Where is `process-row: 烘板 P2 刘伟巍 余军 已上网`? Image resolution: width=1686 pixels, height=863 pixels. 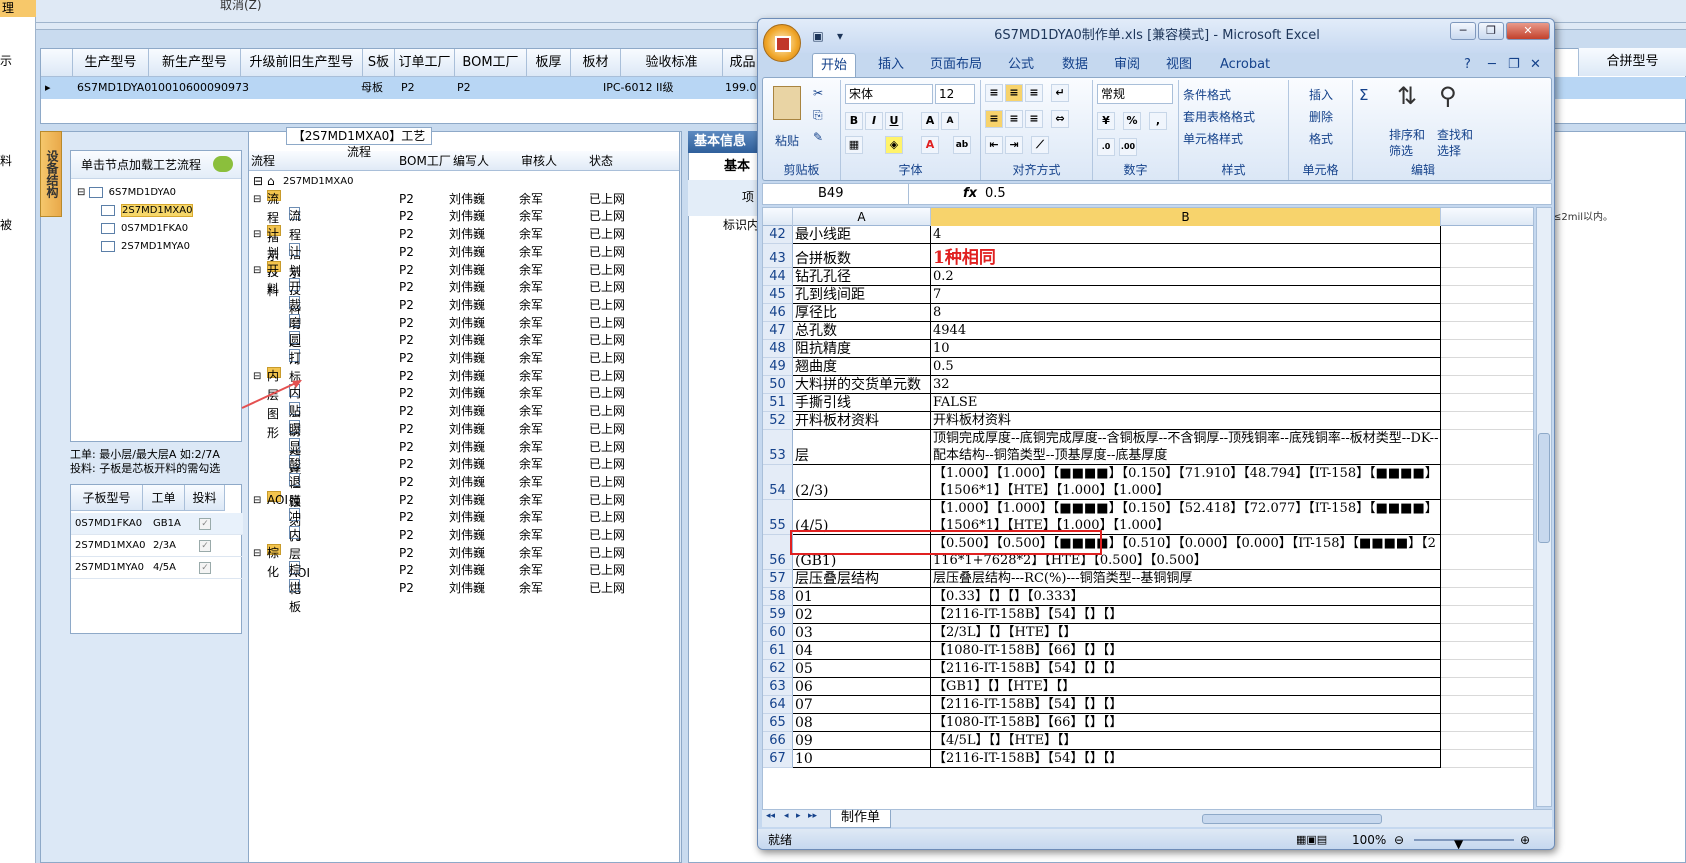
process-row: 烘板 P2 刘伟巍 余军 已上网 is located at coordinates (464, 596).